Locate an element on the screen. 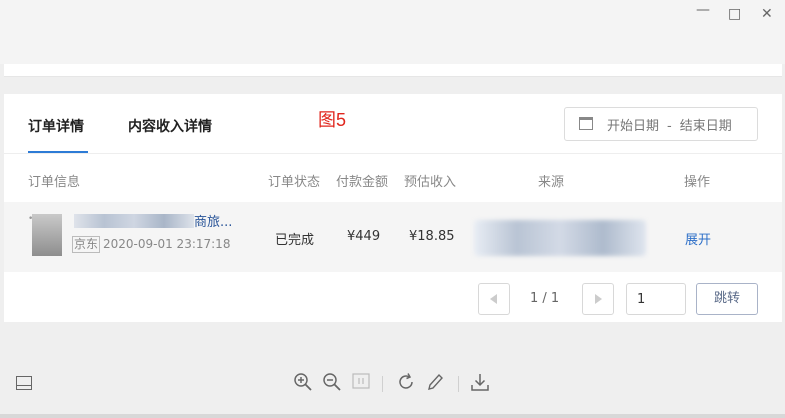 The height and width of the screenshot is (418, 785). bottom-edge is located at coordinates (392, 416).